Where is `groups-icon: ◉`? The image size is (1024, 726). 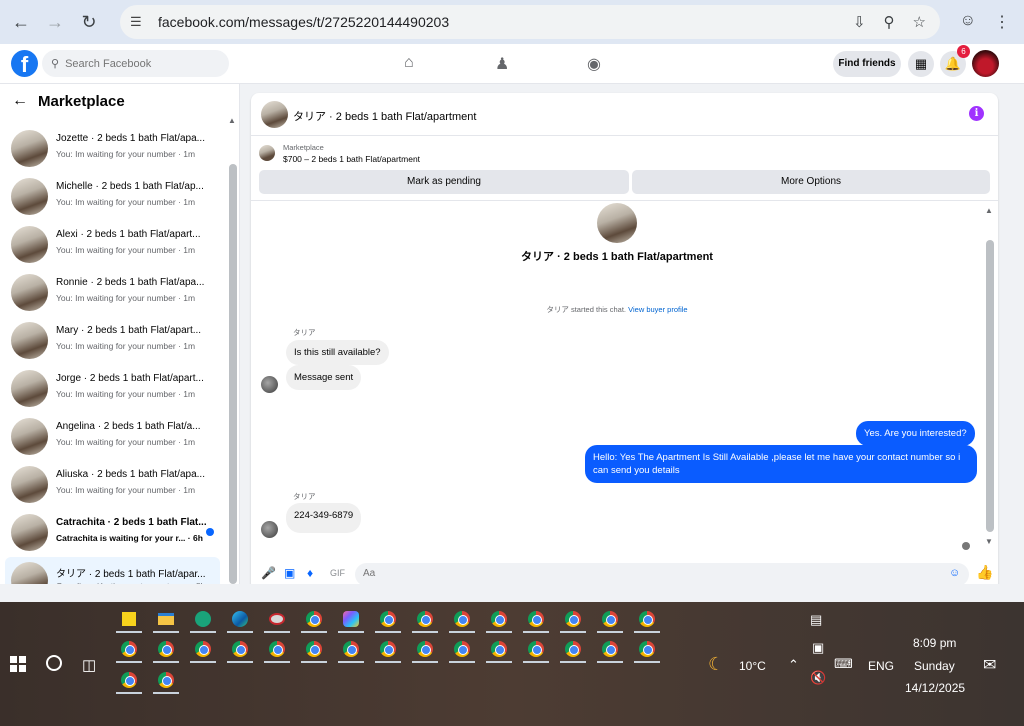
groups-icon: ◉ is located at coordinates (594, 64).